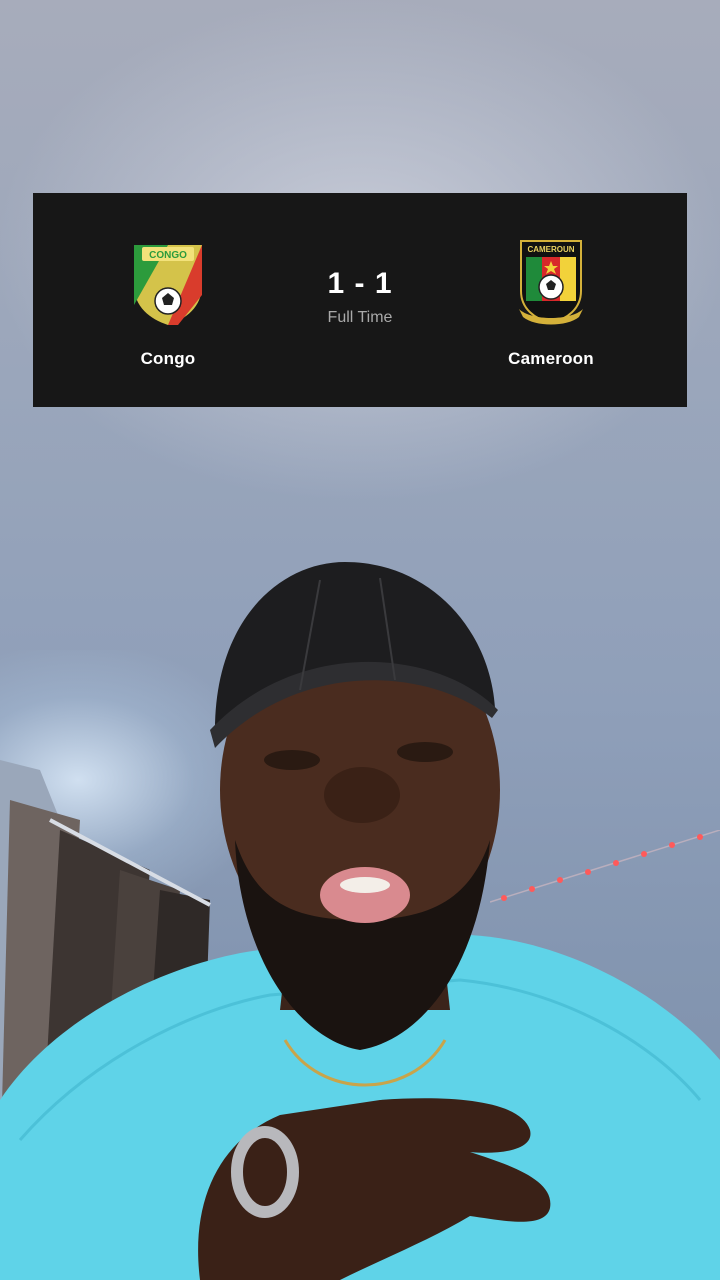  I want to click on home-team-name: Congo, so click(168, 358).